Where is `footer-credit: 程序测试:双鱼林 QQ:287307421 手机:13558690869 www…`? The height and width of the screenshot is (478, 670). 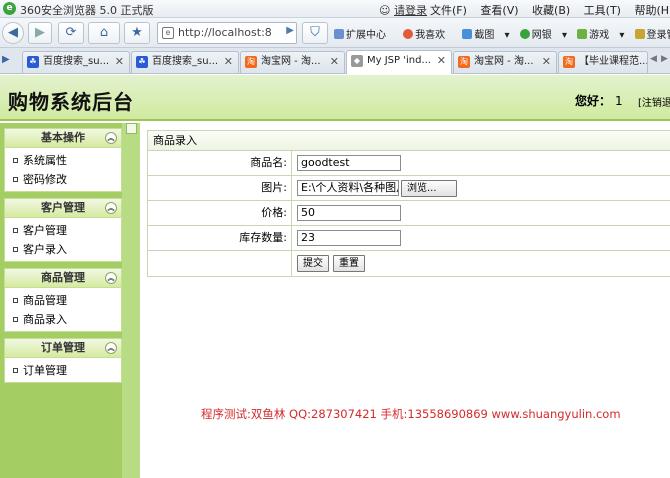
footer-credit: 程序测试:双鱼林 QQ:287307421 手机:13558690869 www… is located at coordinates (411, 414).